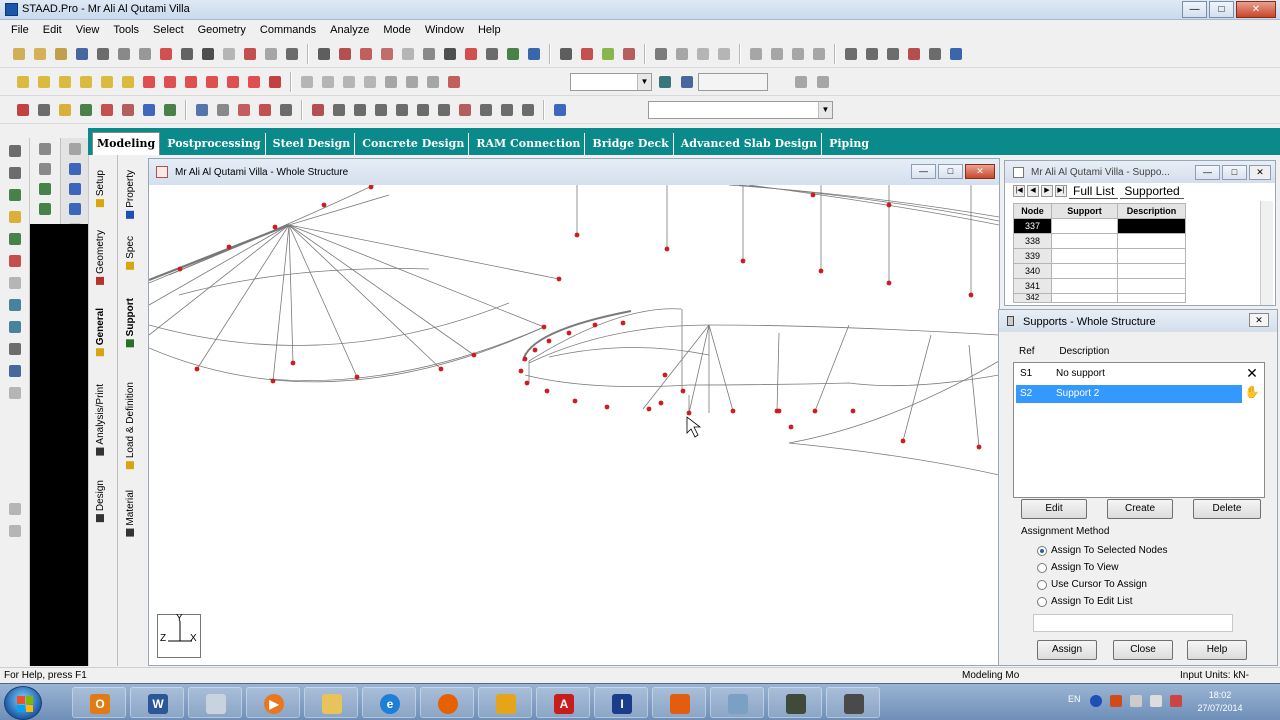 The image size is (1280, 720). What do you see at coordinates (271, 54) in the screenshot?
I see `grid-icon` at bounding box center [271, 54].